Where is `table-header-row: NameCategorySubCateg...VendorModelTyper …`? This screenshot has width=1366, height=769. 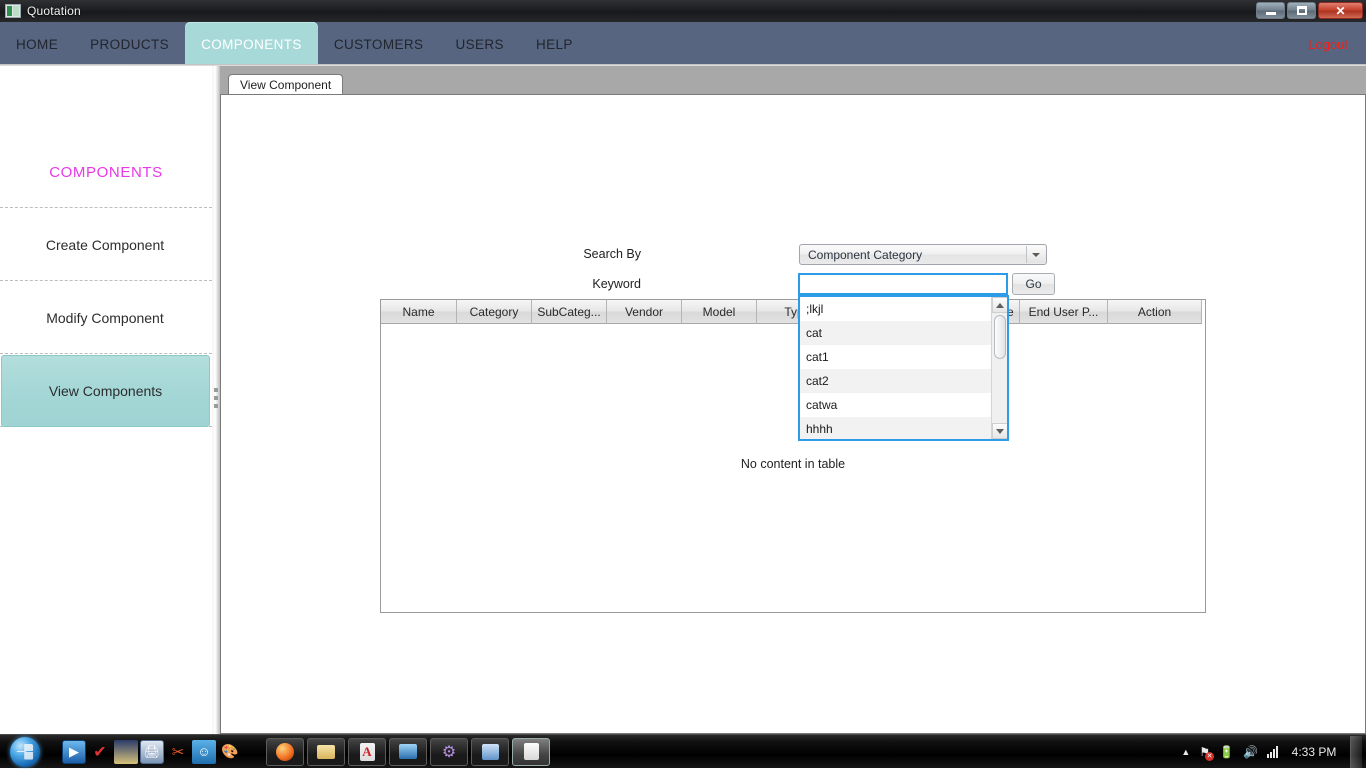
table-header-row: NameCategorySubCateg...VendorModelTyper … is located at coordinates (793, 312).